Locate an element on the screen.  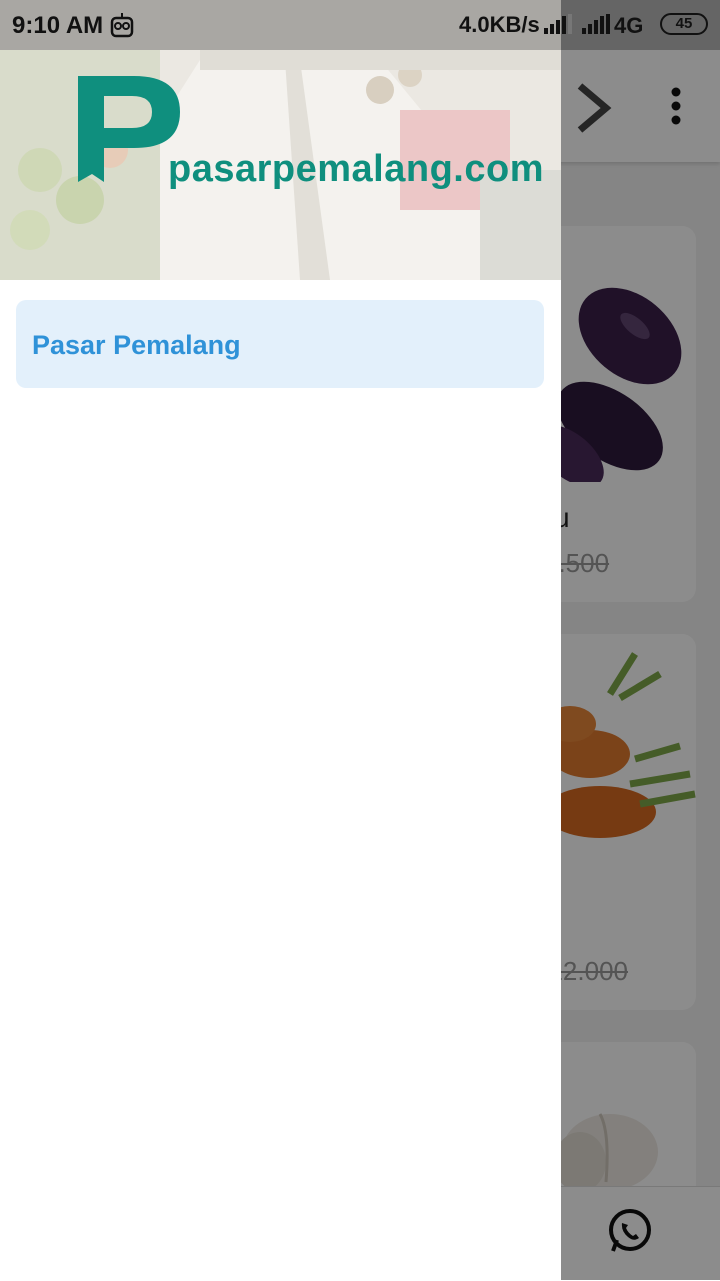
network-type: 4G is located at coordinates (629, 25).